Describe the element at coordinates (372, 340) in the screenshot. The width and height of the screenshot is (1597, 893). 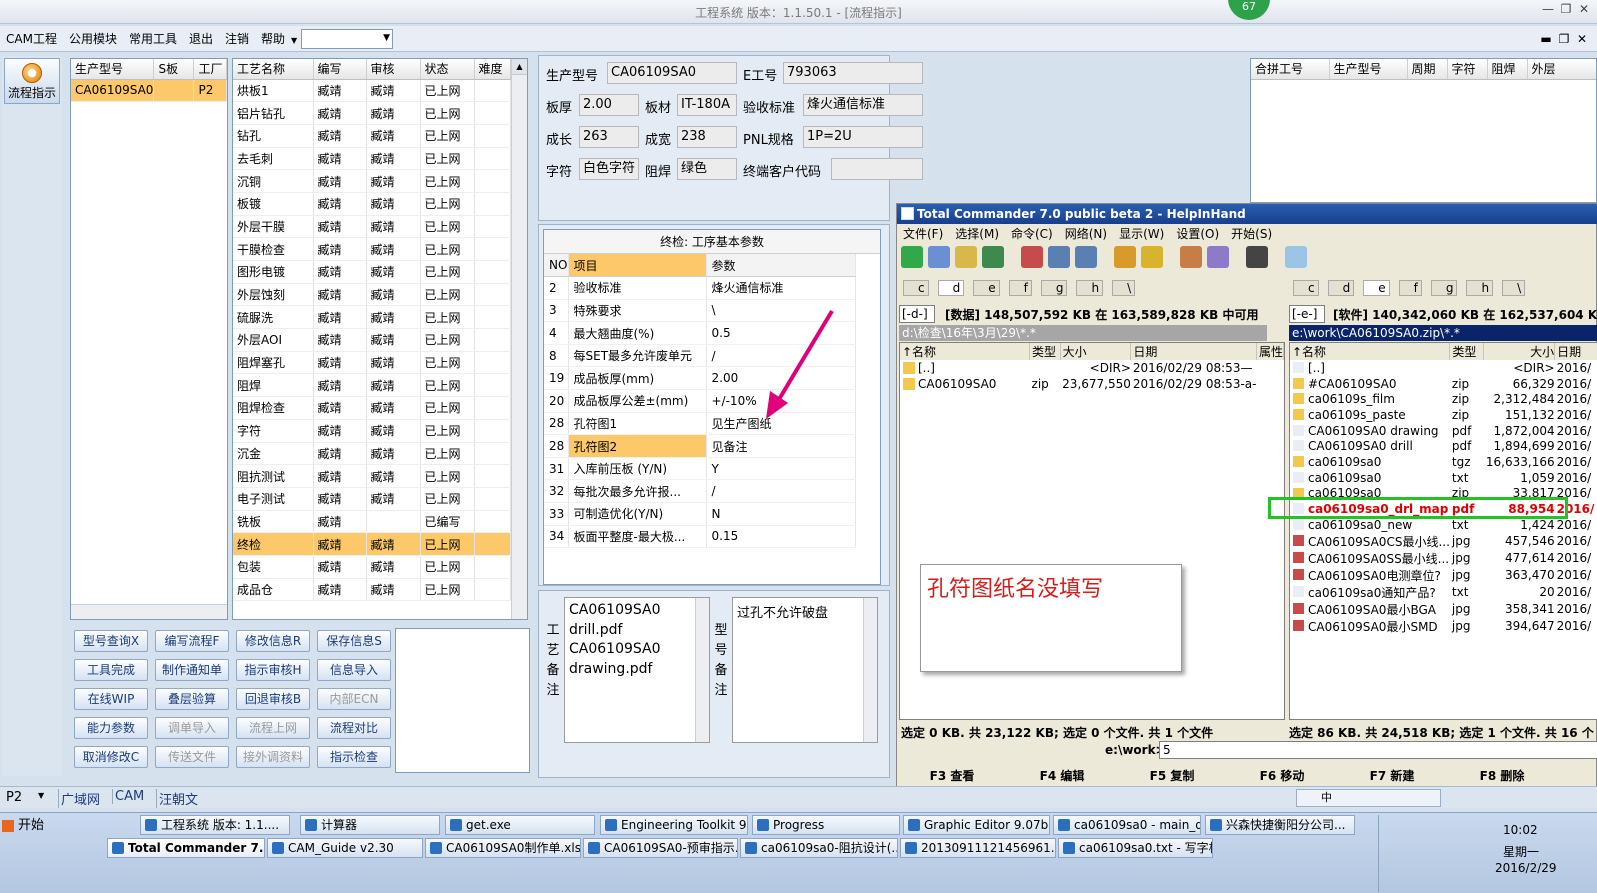
I see `process-row: 外层AOI 臧靖 臧靖 已上网` at that location.